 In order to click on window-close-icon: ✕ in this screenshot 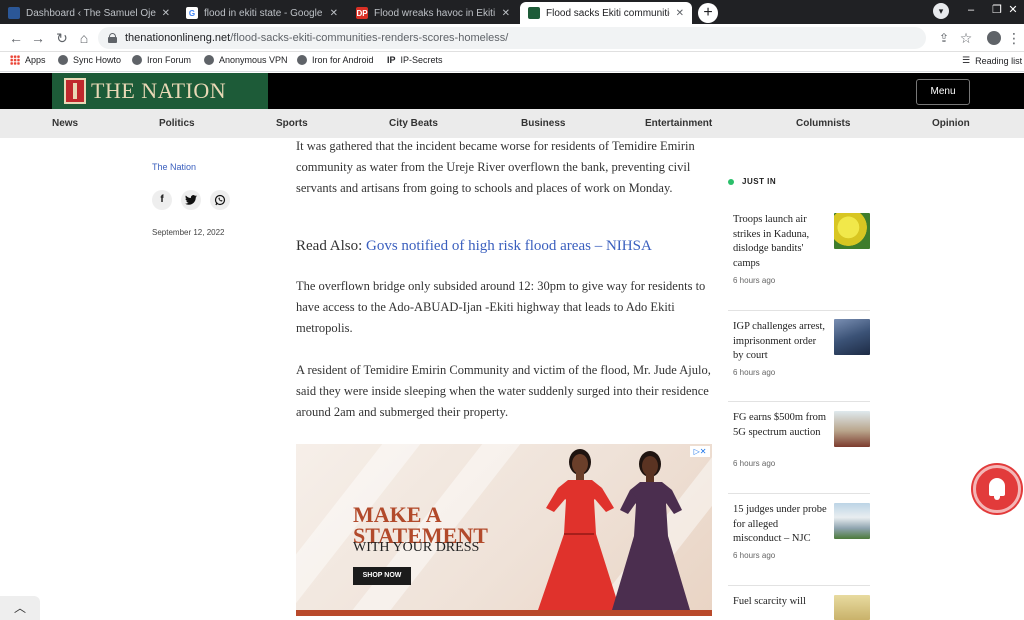, I will do `click(1012, 11)`.